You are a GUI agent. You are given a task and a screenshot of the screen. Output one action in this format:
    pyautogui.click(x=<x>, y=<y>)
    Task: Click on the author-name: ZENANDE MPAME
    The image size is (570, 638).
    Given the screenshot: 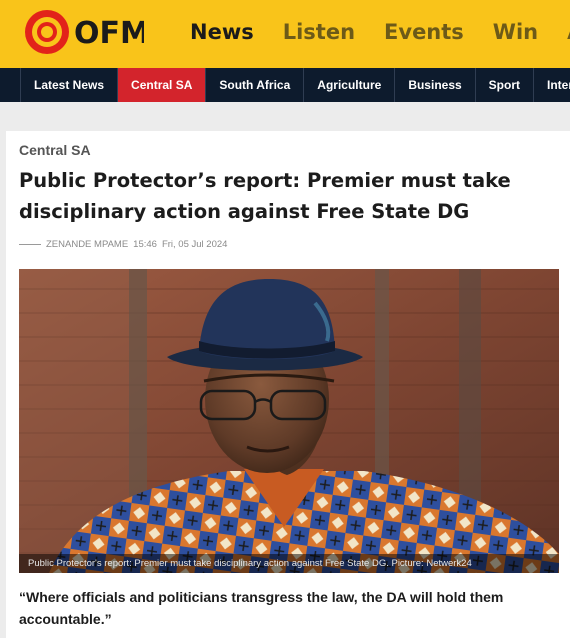 What is the action you would take?
    pyautogui.click(x=87, y=244)
    